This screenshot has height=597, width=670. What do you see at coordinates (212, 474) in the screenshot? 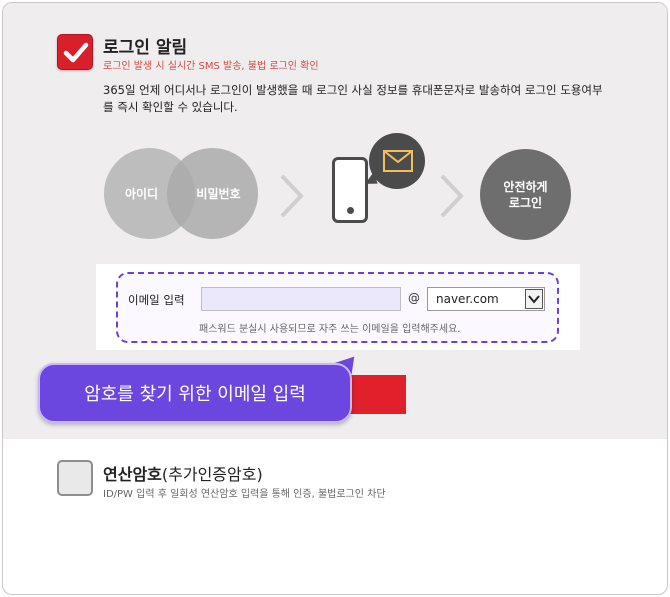
I see `otp-title-suffix: (추가인증암호)` at bounding box center [212, 474].